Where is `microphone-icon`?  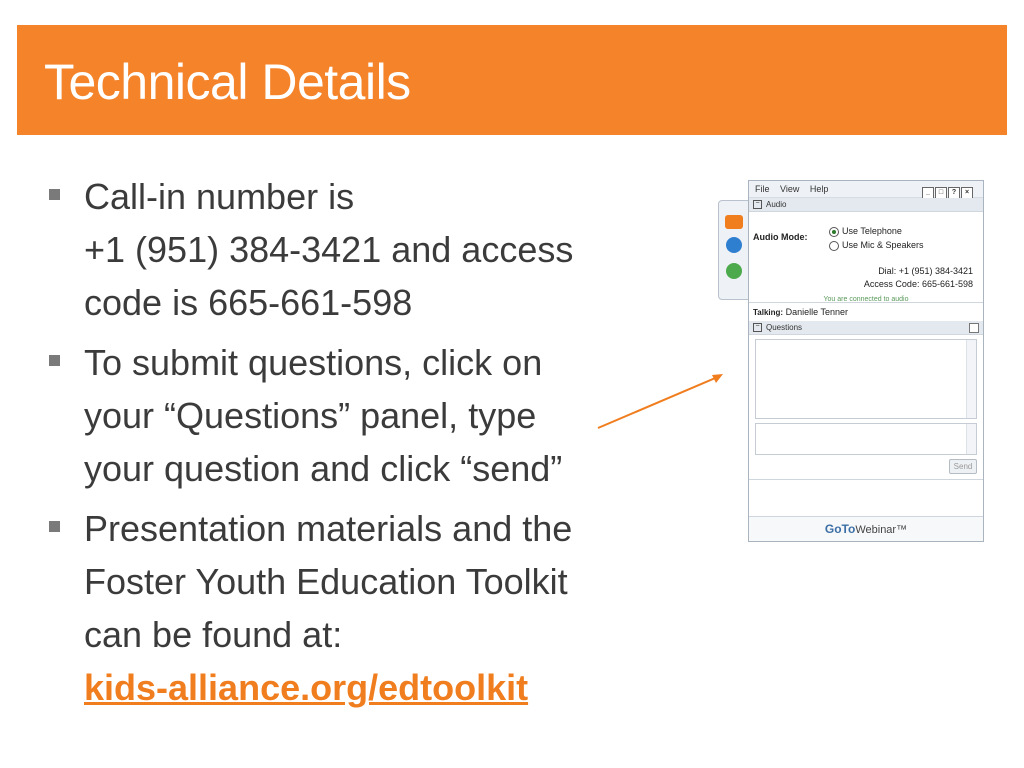 microphone-icon is located at coordinates (734, 271).